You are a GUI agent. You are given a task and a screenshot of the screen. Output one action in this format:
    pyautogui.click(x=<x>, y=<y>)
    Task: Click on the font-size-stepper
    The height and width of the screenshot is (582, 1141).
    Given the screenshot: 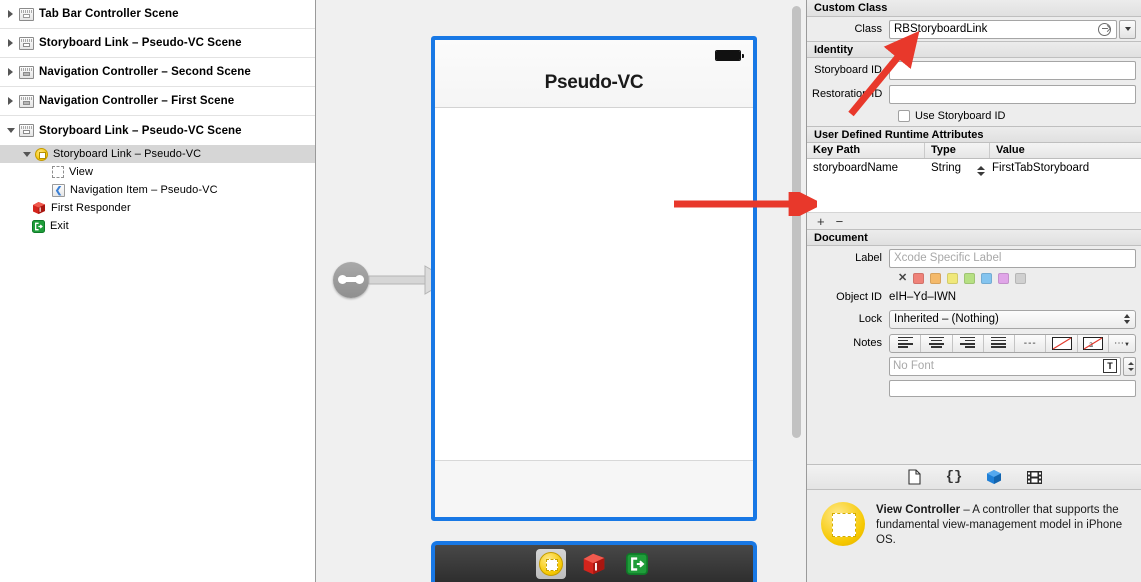 What is the action you would take?
    pyautogui.click(x=1129, y=366)
    